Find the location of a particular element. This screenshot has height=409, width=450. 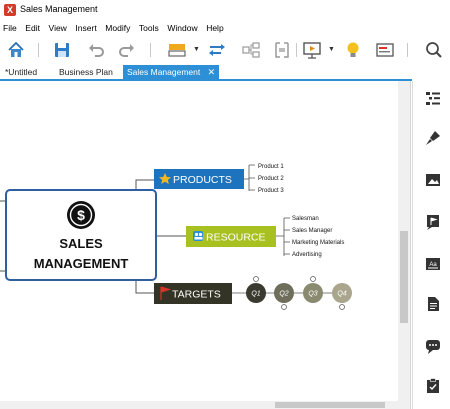

product-item: Product 3 is located at coordinates (271, 191).